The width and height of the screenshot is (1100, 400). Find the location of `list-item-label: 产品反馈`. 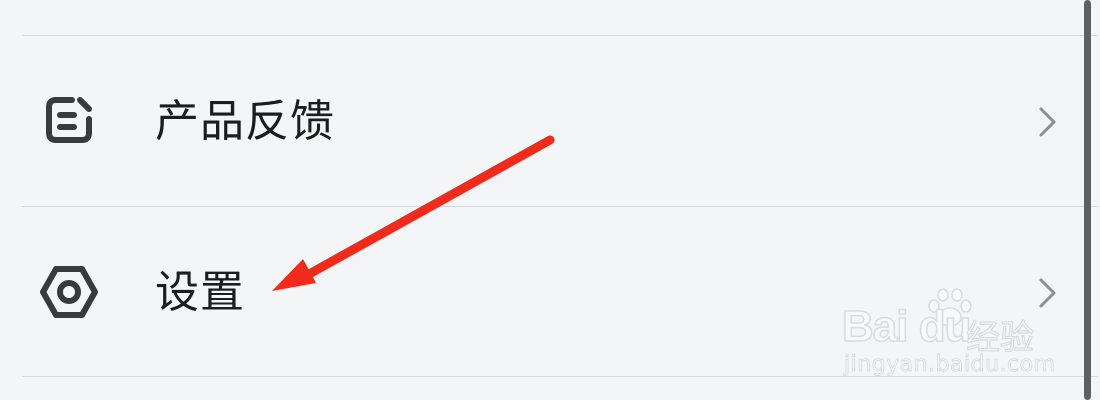

list-item-label: 产品反馈 is located at coordinates (245, 121).